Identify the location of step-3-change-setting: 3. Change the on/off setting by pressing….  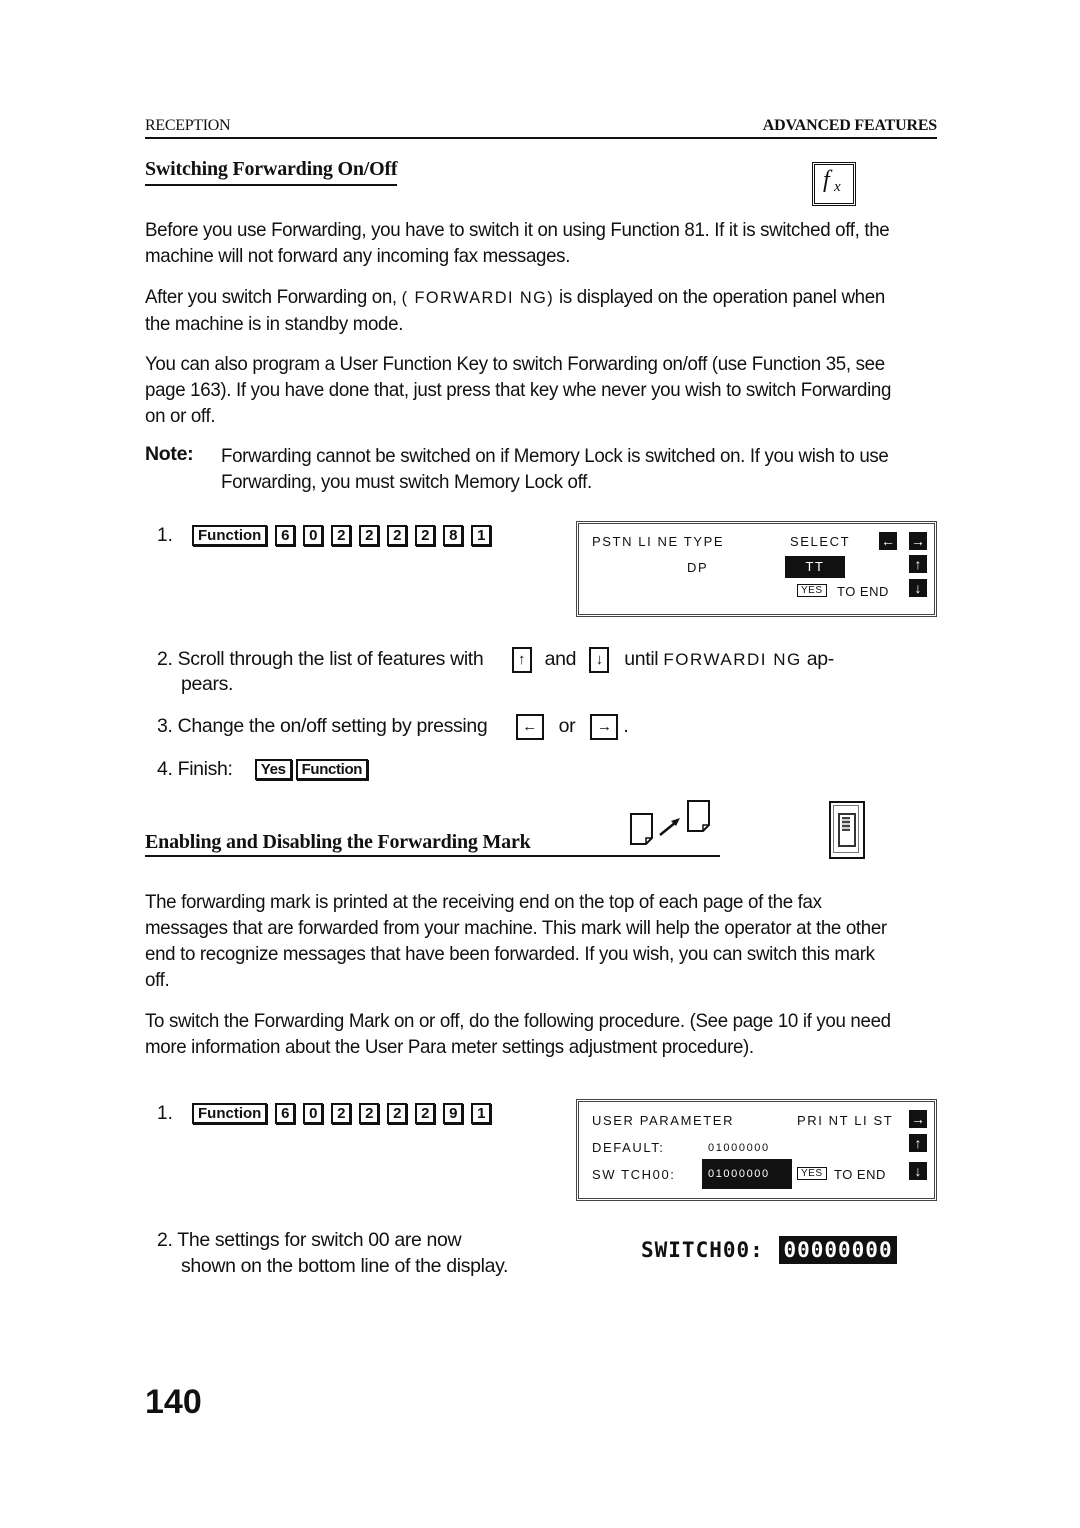
(393, 727).